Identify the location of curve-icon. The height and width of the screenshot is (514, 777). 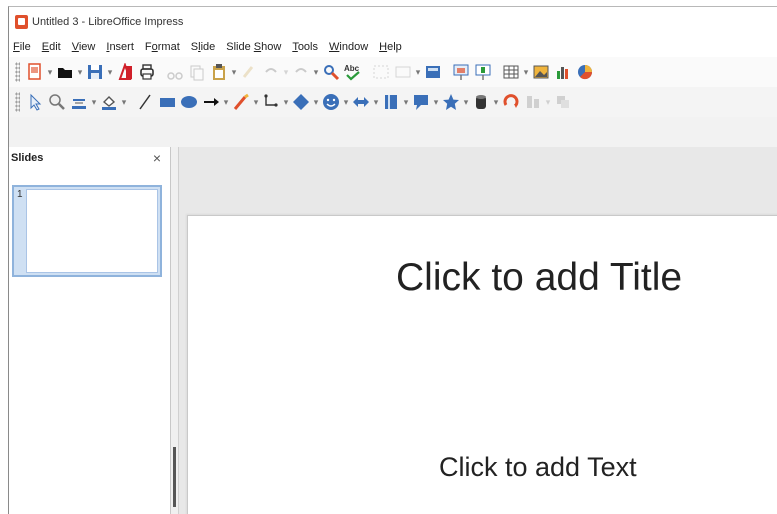
(241, 102).